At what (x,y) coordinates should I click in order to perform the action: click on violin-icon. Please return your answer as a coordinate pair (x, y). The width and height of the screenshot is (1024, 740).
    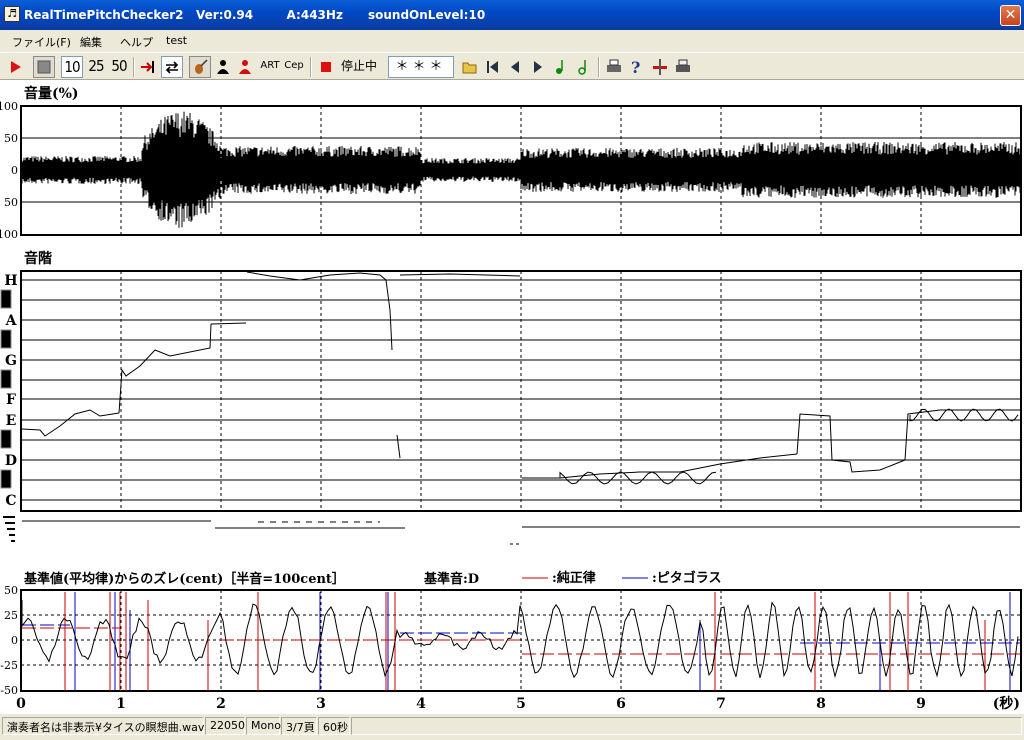
    Looking at the image, I should click on (201, 66).